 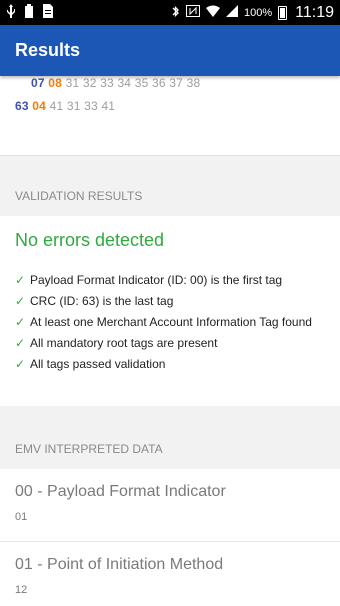 I want to click on hex-length: 04, so click(x=39, y=106).